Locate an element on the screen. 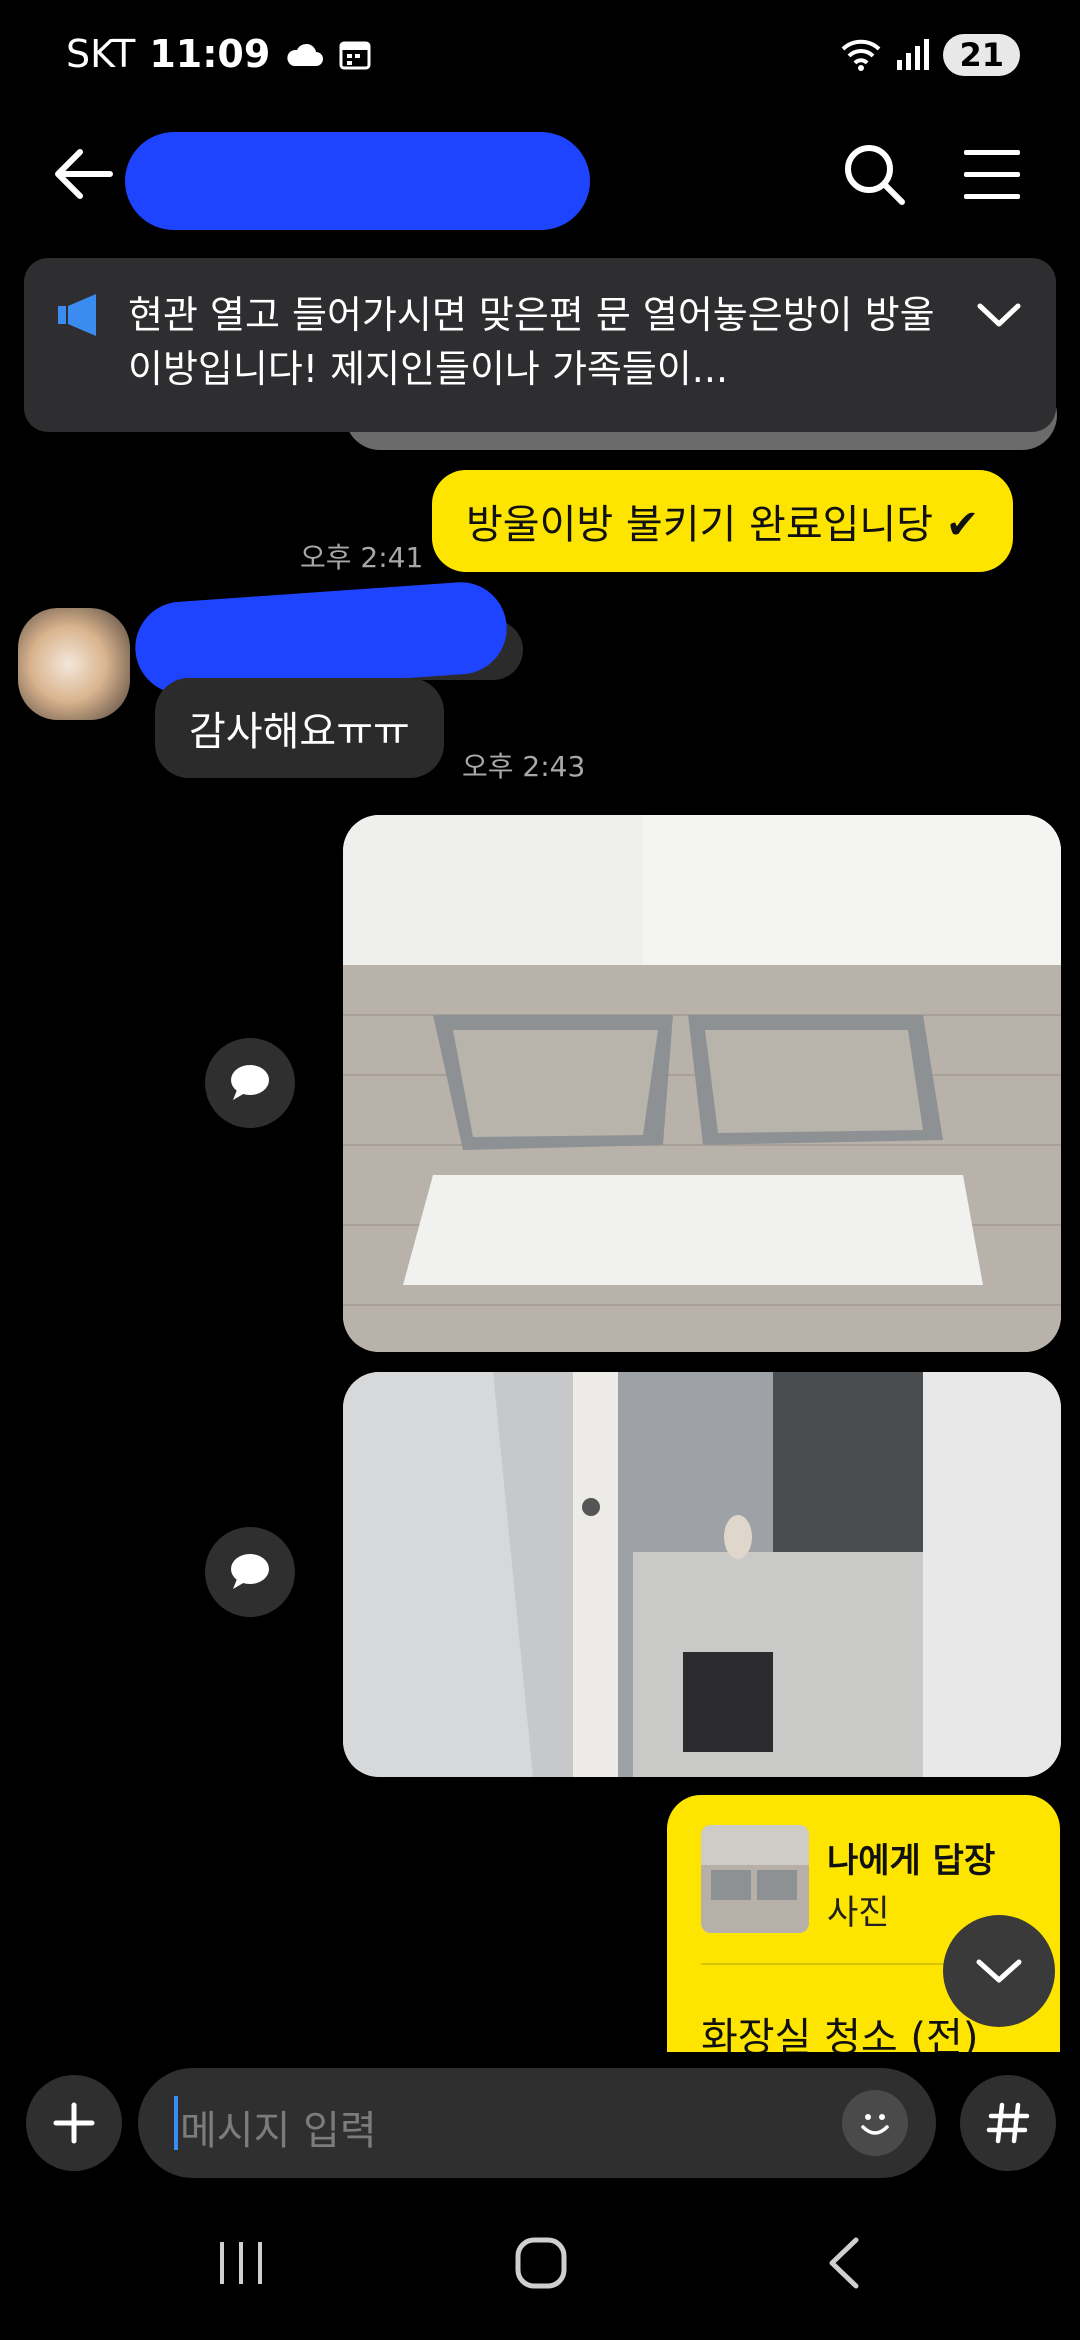  photo-open-door is located at coordinates (702, 1574).